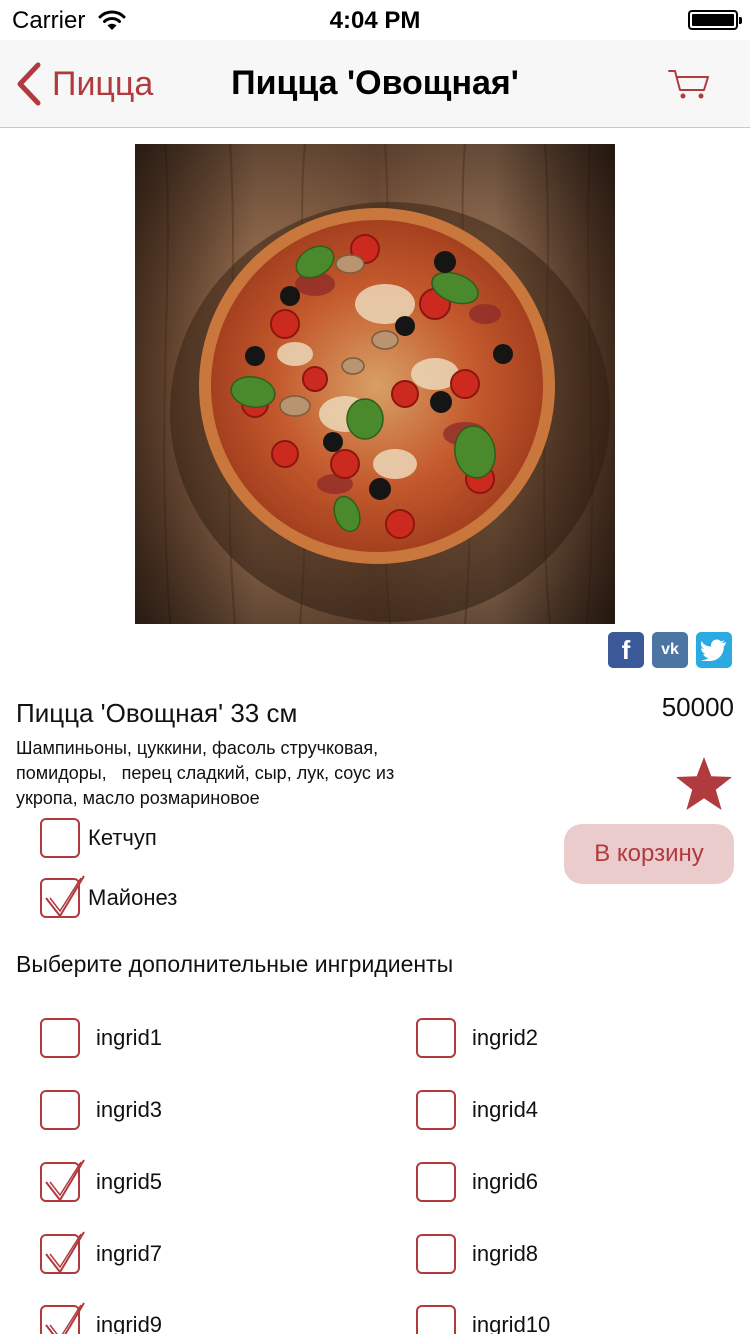  Describe the element at coordinates (129, 1181) in the screenshot. I see `ingredient-label: ingrid5` at that location.